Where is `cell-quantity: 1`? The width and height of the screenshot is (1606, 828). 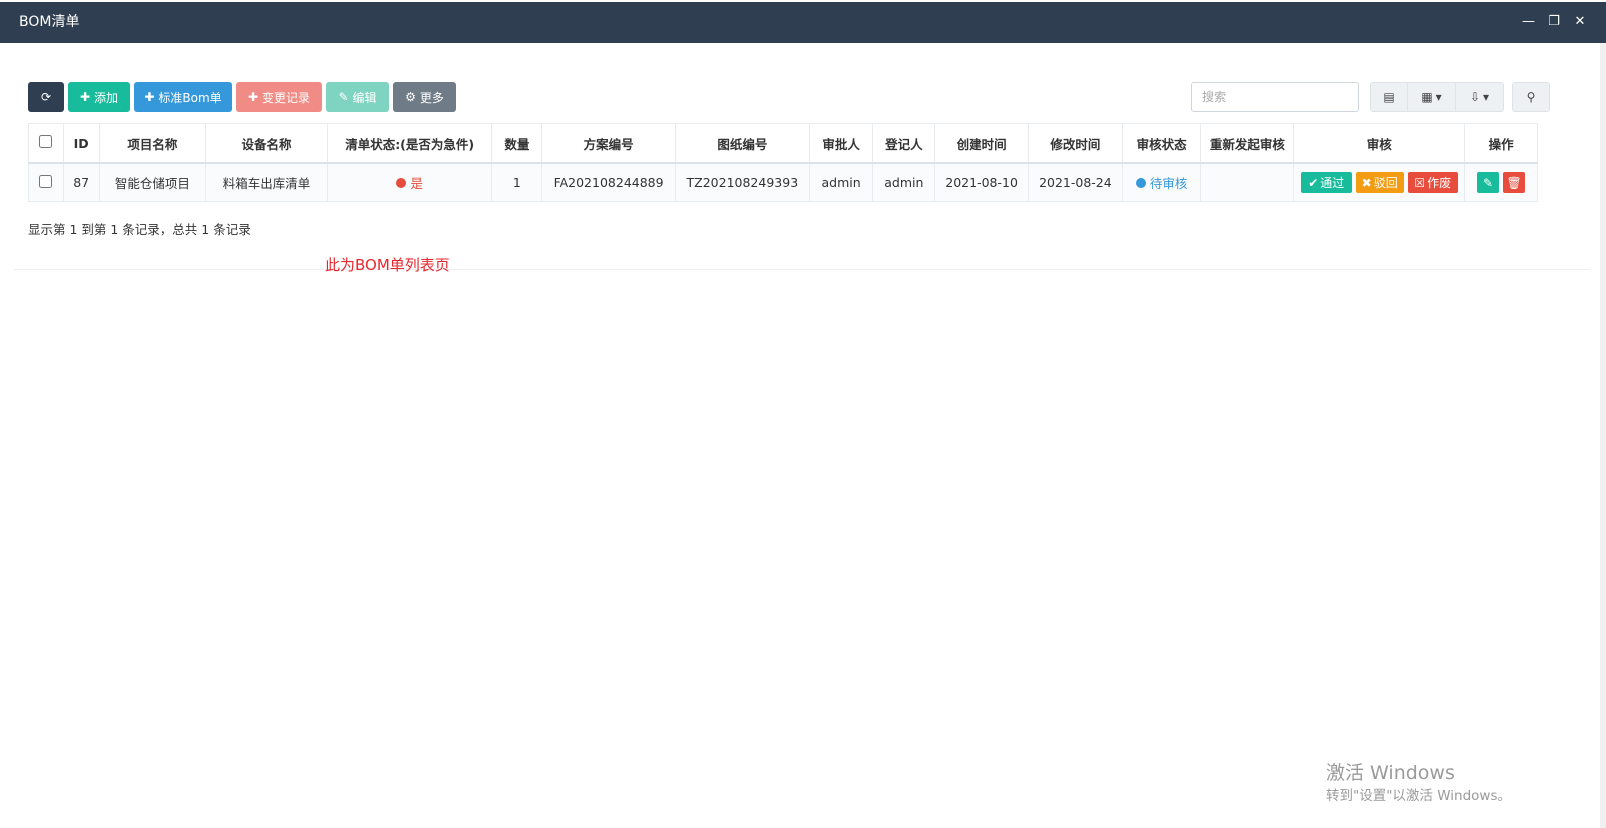 cell-quantity: 1 is located at coordinates (517, 182).